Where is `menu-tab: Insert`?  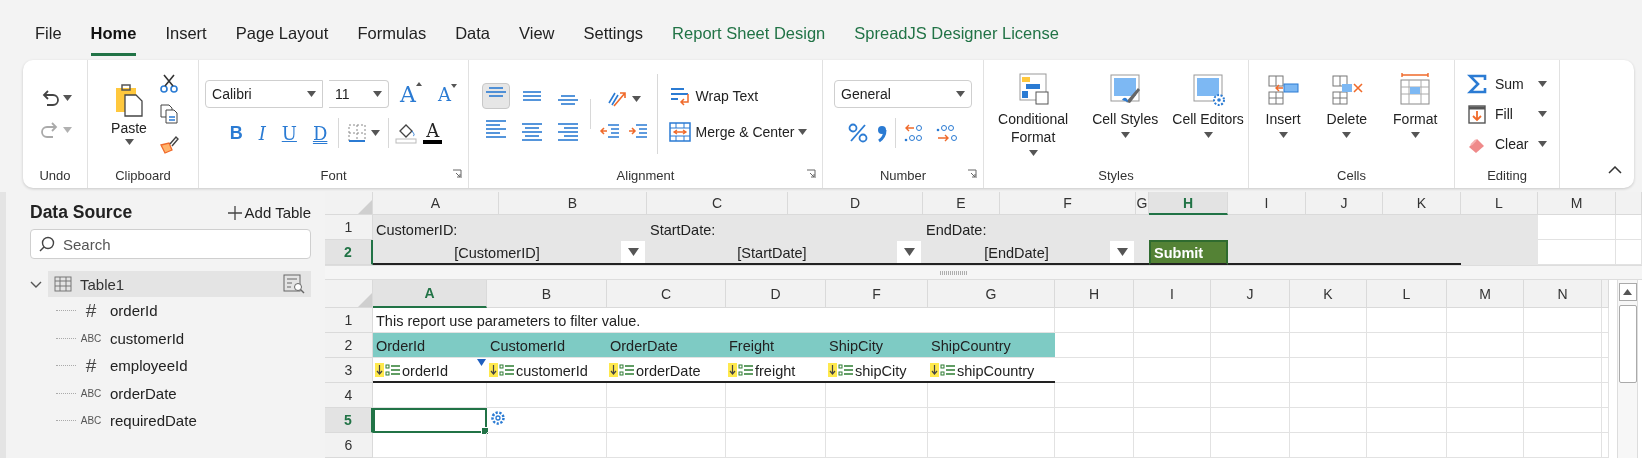
menu-tab: Insert is located at coordinates (186, 36).